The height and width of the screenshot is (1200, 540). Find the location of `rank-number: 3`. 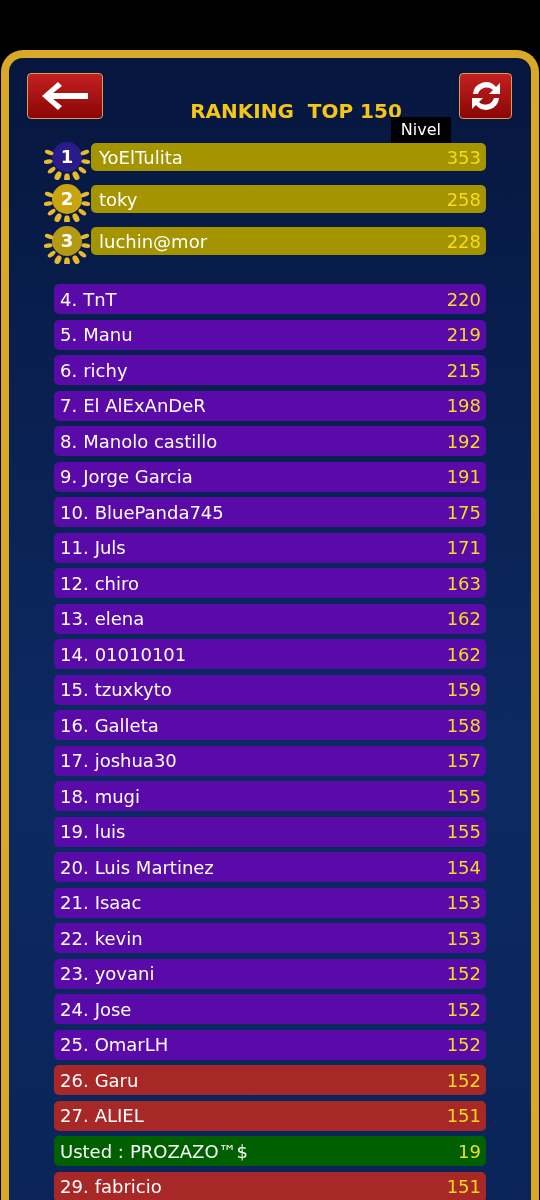

rank-number: 3 is located at coordinates (67, 241).